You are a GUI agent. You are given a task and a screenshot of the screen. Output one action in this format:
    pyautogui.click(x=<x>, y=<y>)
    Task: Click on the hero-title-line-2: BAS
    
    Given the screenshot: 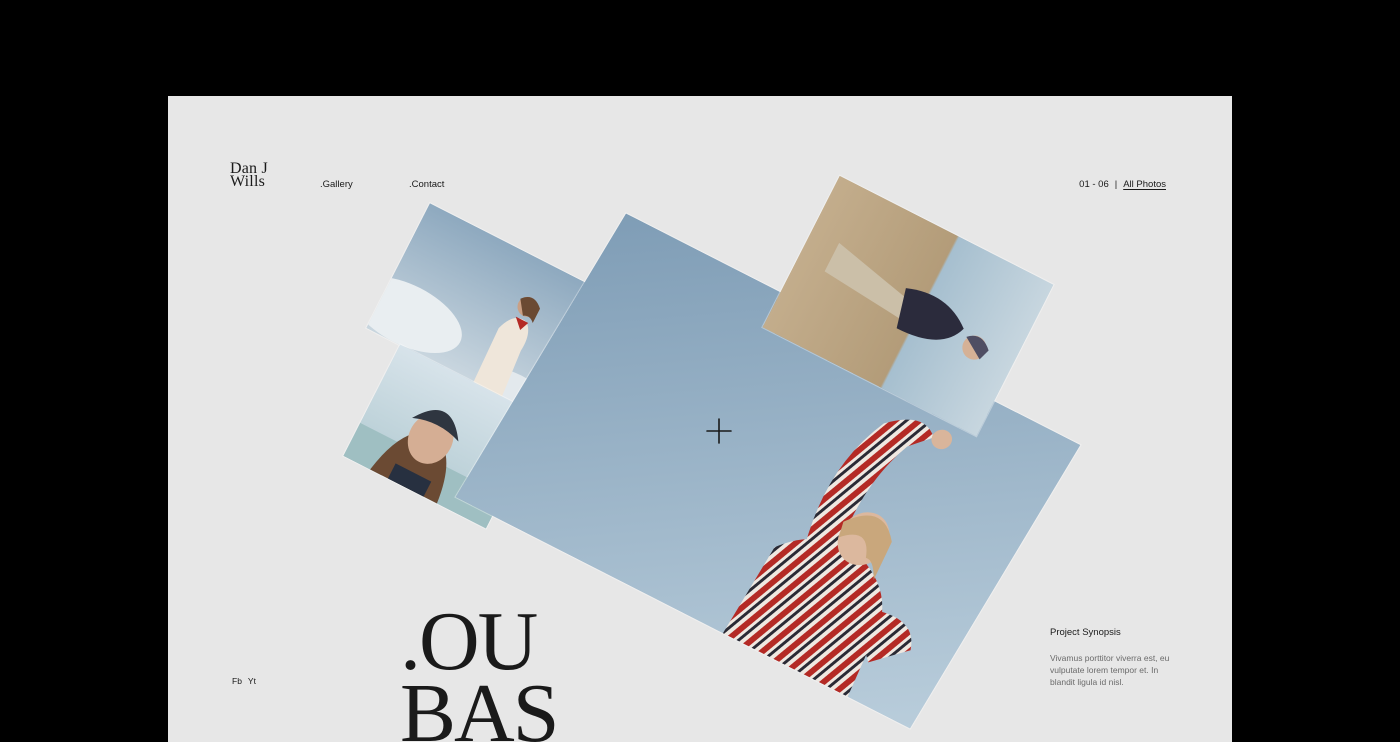 What is the action you would take?
    pyautogui.click(x=479, y=704)
    